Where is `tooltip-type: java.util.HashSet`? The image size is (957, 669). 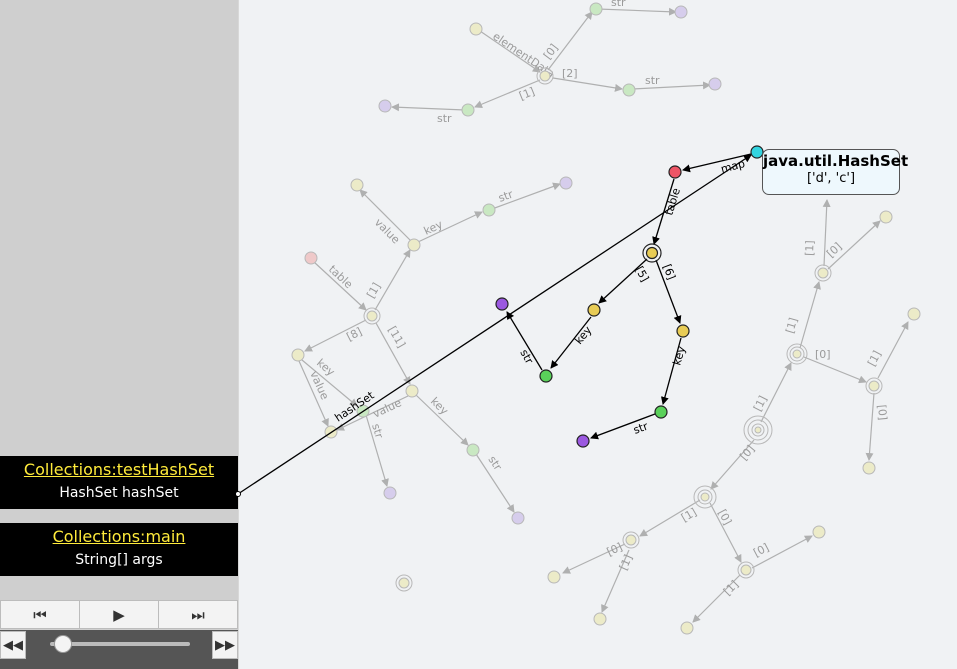 tooltip-type: java.util.HashSet is located at coordinates (836, 161).